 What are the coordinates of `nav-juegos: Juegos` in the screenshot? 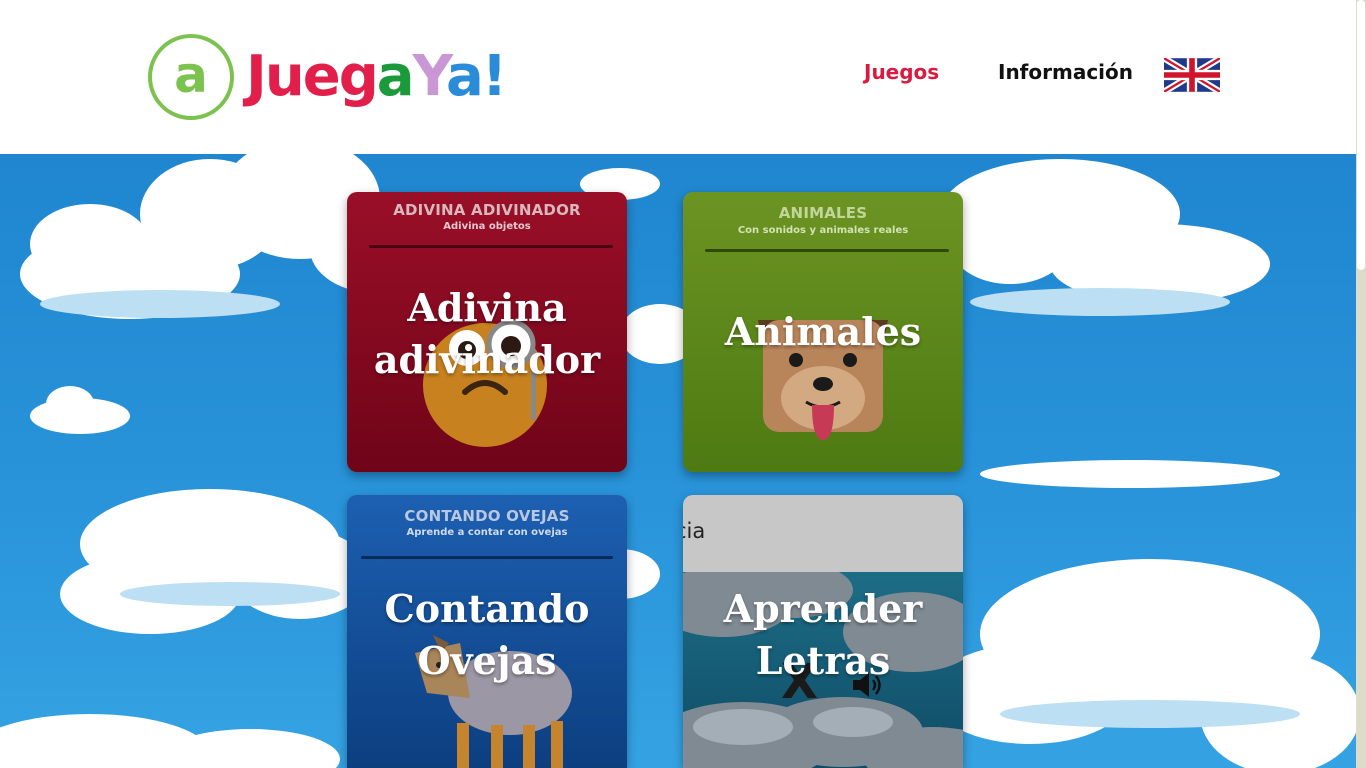 It's located at (901, 72).